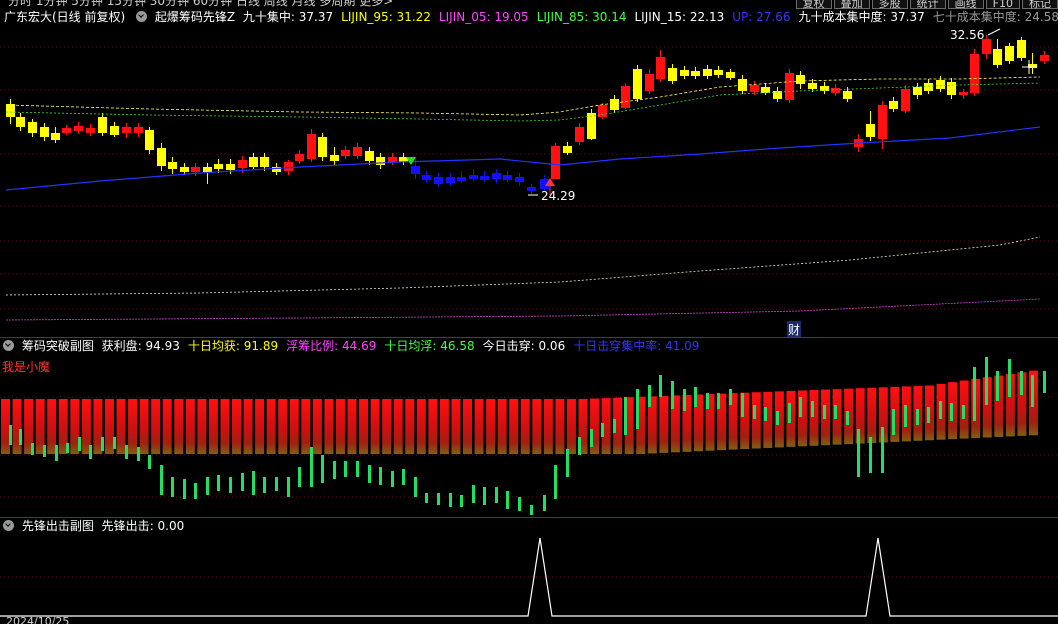 The height and width of the screenshot is (624, 1058). Describe the element at coordinates (889, 4) in the screenshot. I see `toolbar-button: 多股` at that location.